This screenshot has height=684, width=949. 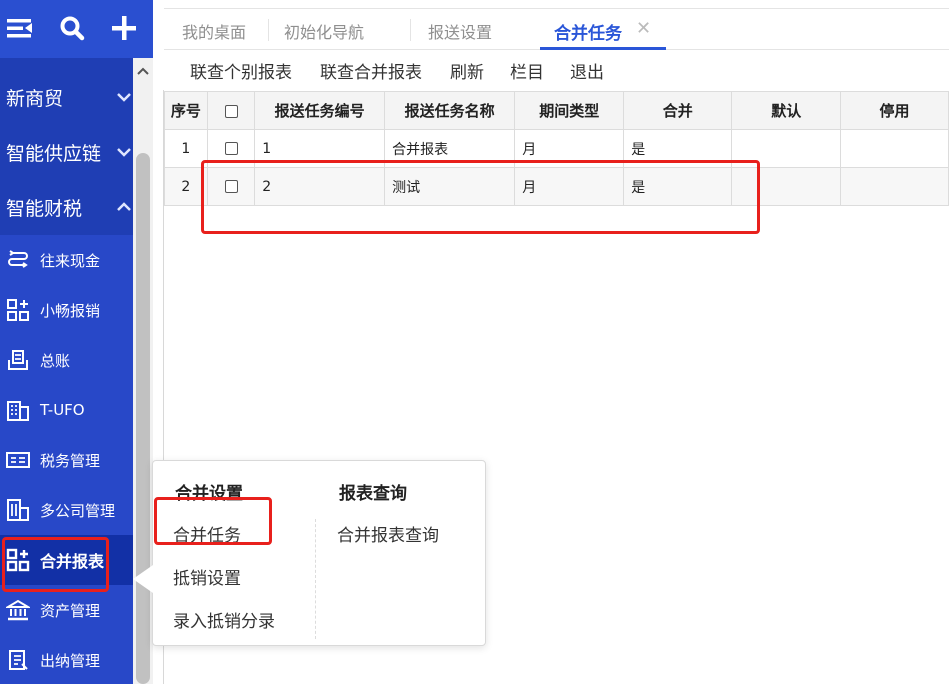 What do you see at coordinates (124, 28) in the screenshot?
I see `add-icon` at bounding box center [124, 28].